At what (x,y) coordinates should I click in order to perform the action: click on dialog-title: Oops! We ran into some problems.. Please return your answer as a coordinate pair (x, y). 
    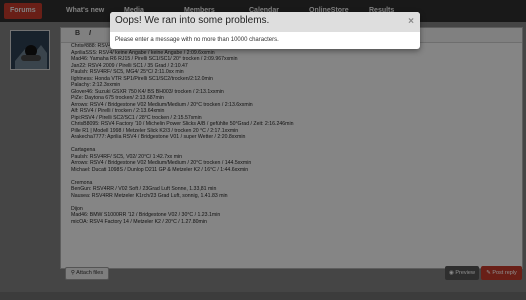
    Looking at the image, I should click on (192, 20).